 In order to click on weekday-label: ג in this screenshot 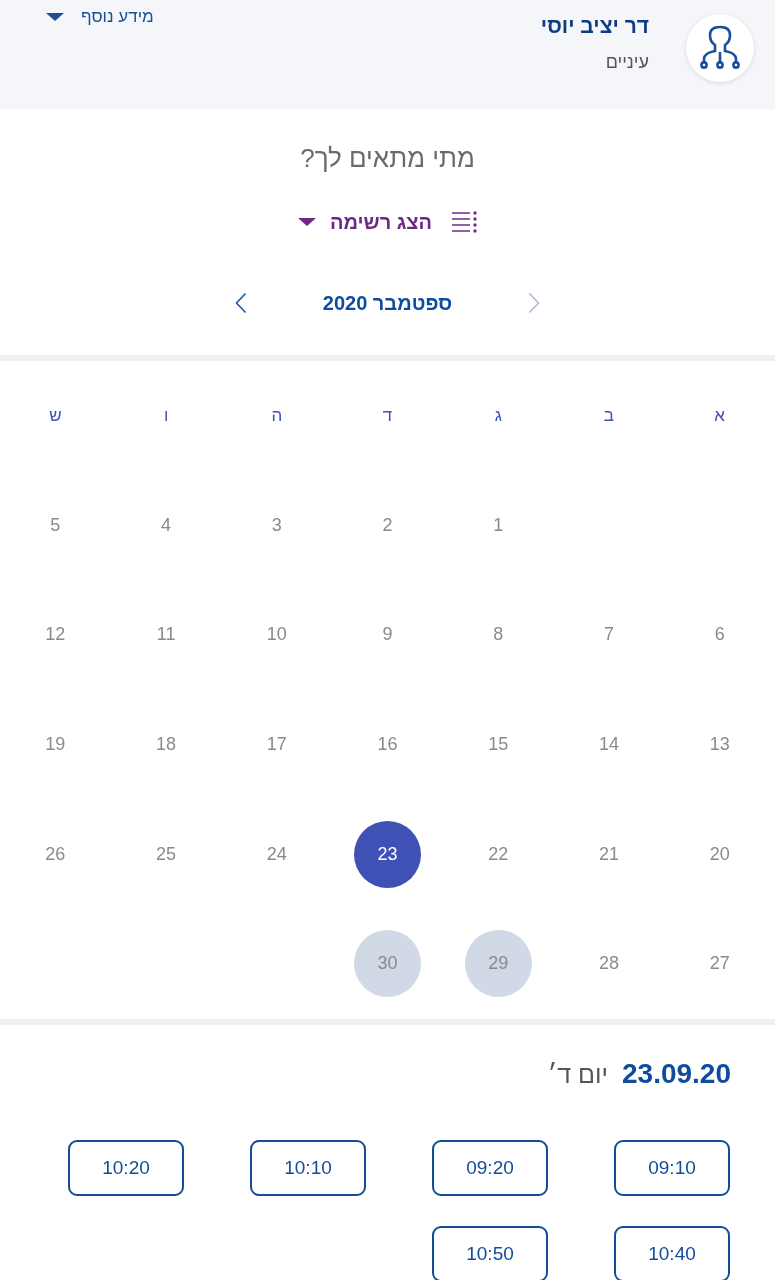, I will do `click(498, 415)`.